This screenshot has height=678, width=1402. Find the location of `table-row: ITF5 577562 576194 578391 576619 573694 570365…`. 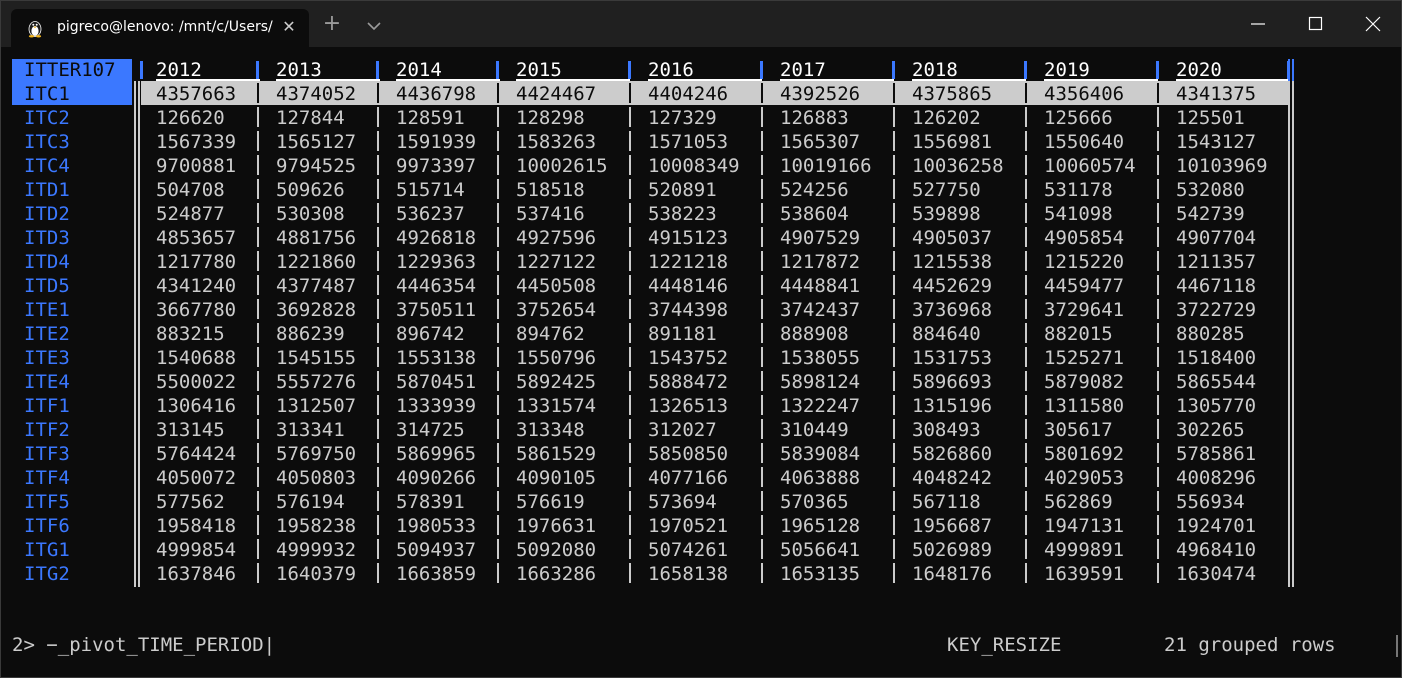

table-row: ITF5 577562 576194 578391 576619 573694 570365… is located at coordinates (701, 501).